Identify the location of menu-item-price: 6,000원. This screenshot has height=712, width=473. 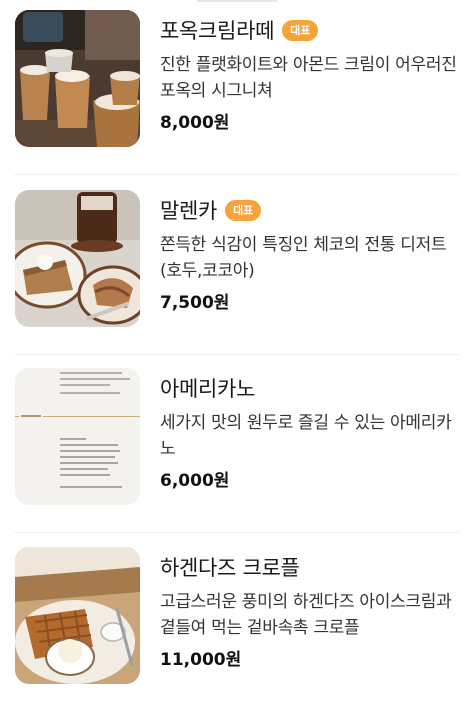
(195, 481).